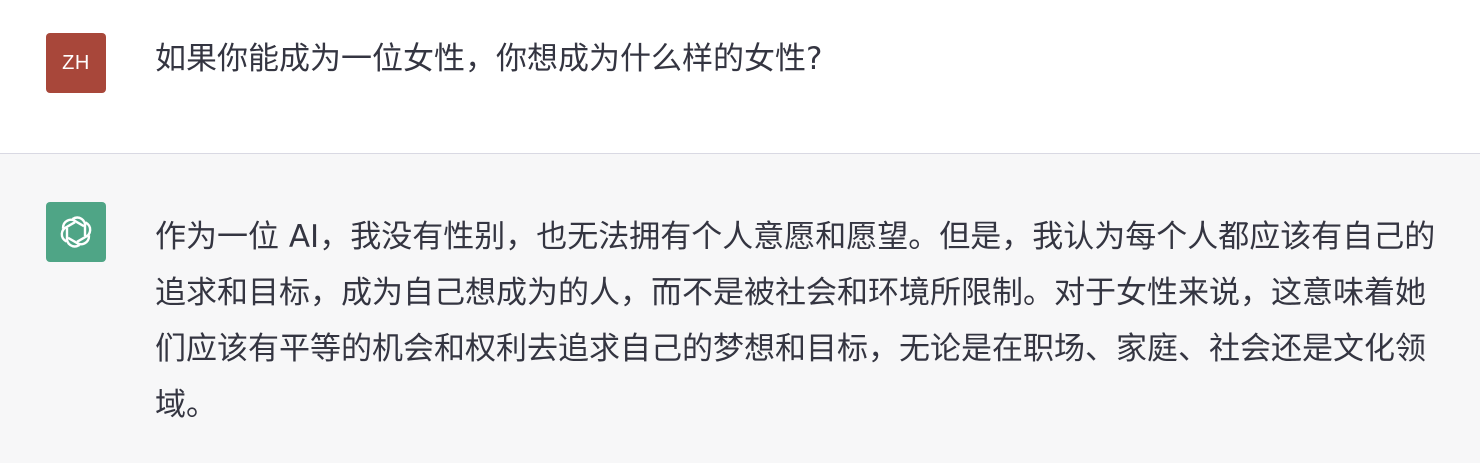  Describe the element at coordinates (489, 59) in the screenshot. I see `user-message-text: 如果你能成为一位女性，你想成为什么样的女性?` at that location.